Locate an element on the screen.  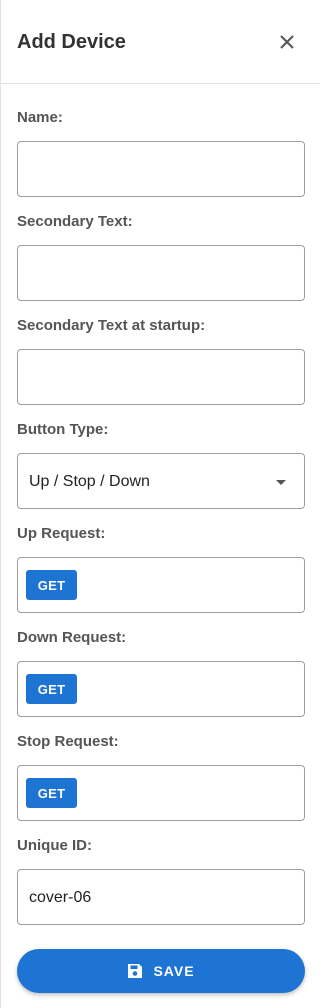
button-type-select: Up / Stop / Down is located at coordinates (161, 481).